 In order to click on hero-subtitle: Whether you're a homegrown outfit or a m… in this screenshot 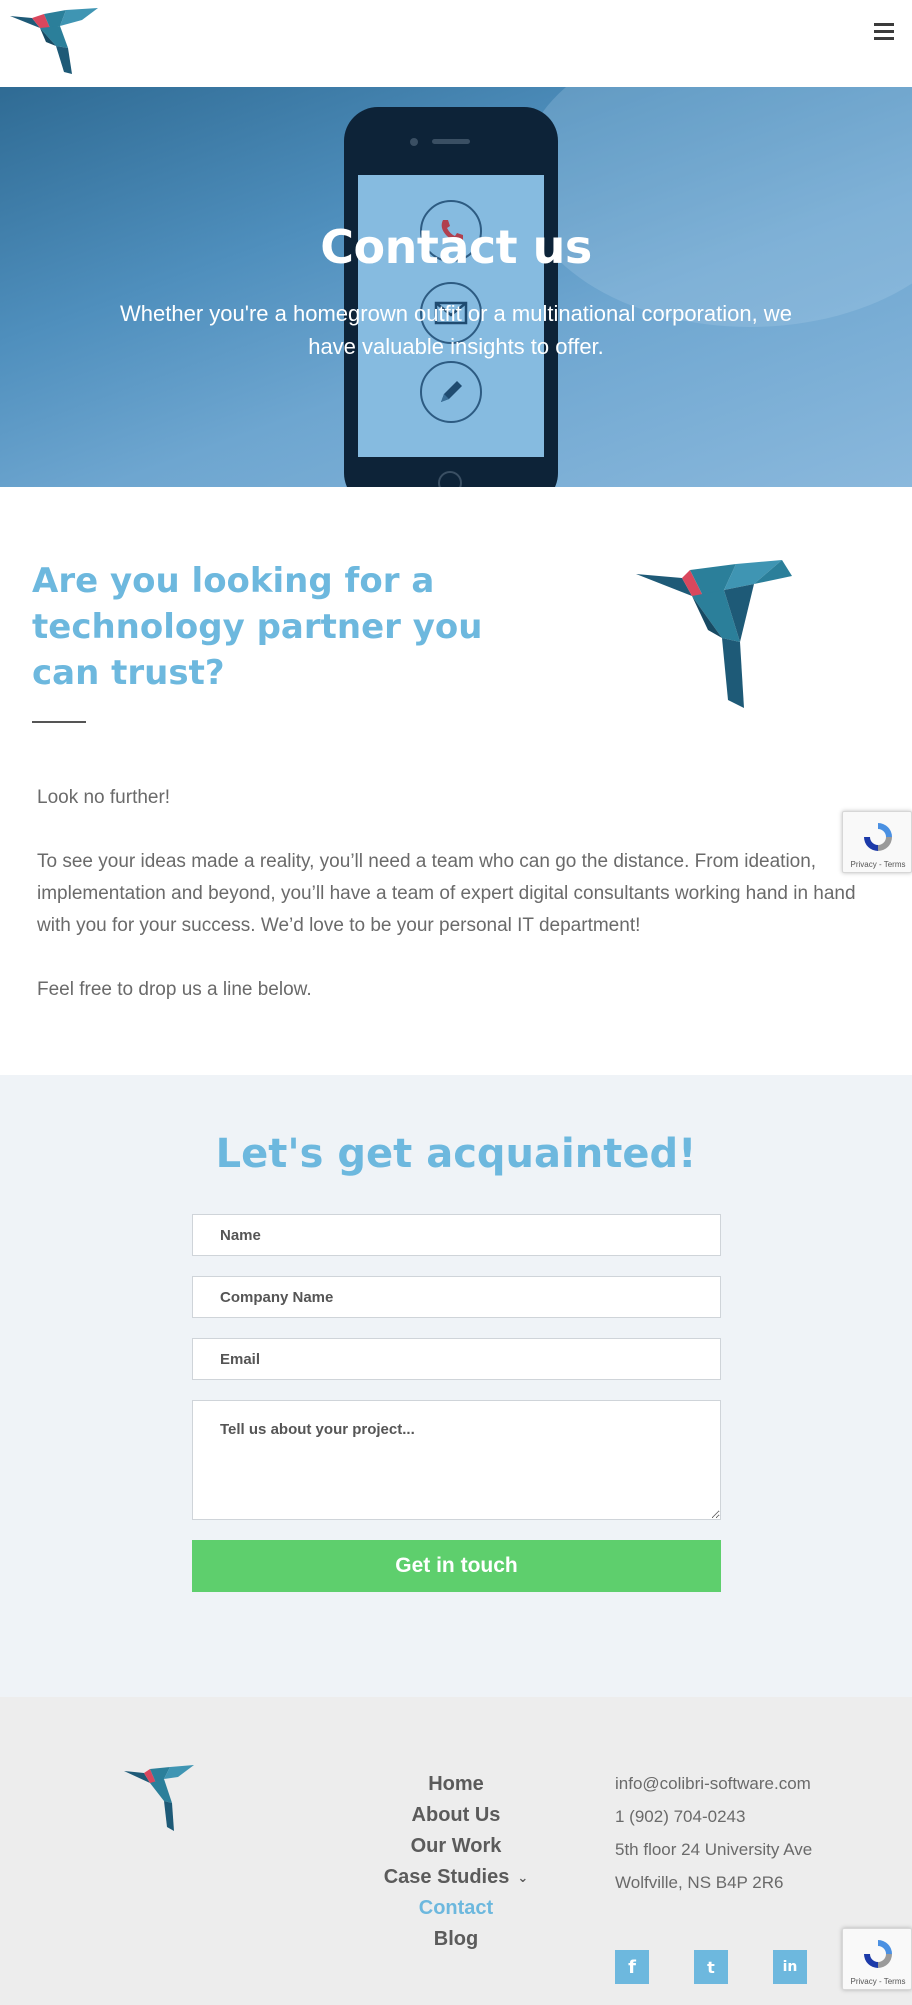, I will do `click(456, 330)`.